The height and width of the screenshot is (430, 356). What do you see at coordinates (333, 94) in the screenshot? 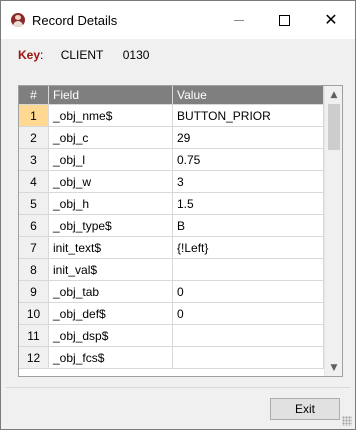
I see `scroll-up-arrow-icon: ▲` at bounding box center [333, 94].